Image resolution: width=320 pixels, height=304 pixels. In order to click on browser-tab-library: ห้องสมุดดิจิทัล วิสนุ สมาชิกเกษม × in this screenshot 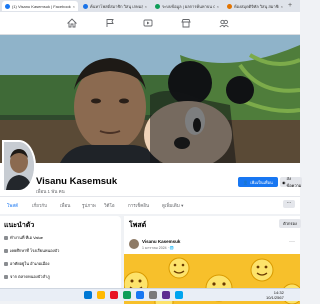, I will do `click(255, 6)`.